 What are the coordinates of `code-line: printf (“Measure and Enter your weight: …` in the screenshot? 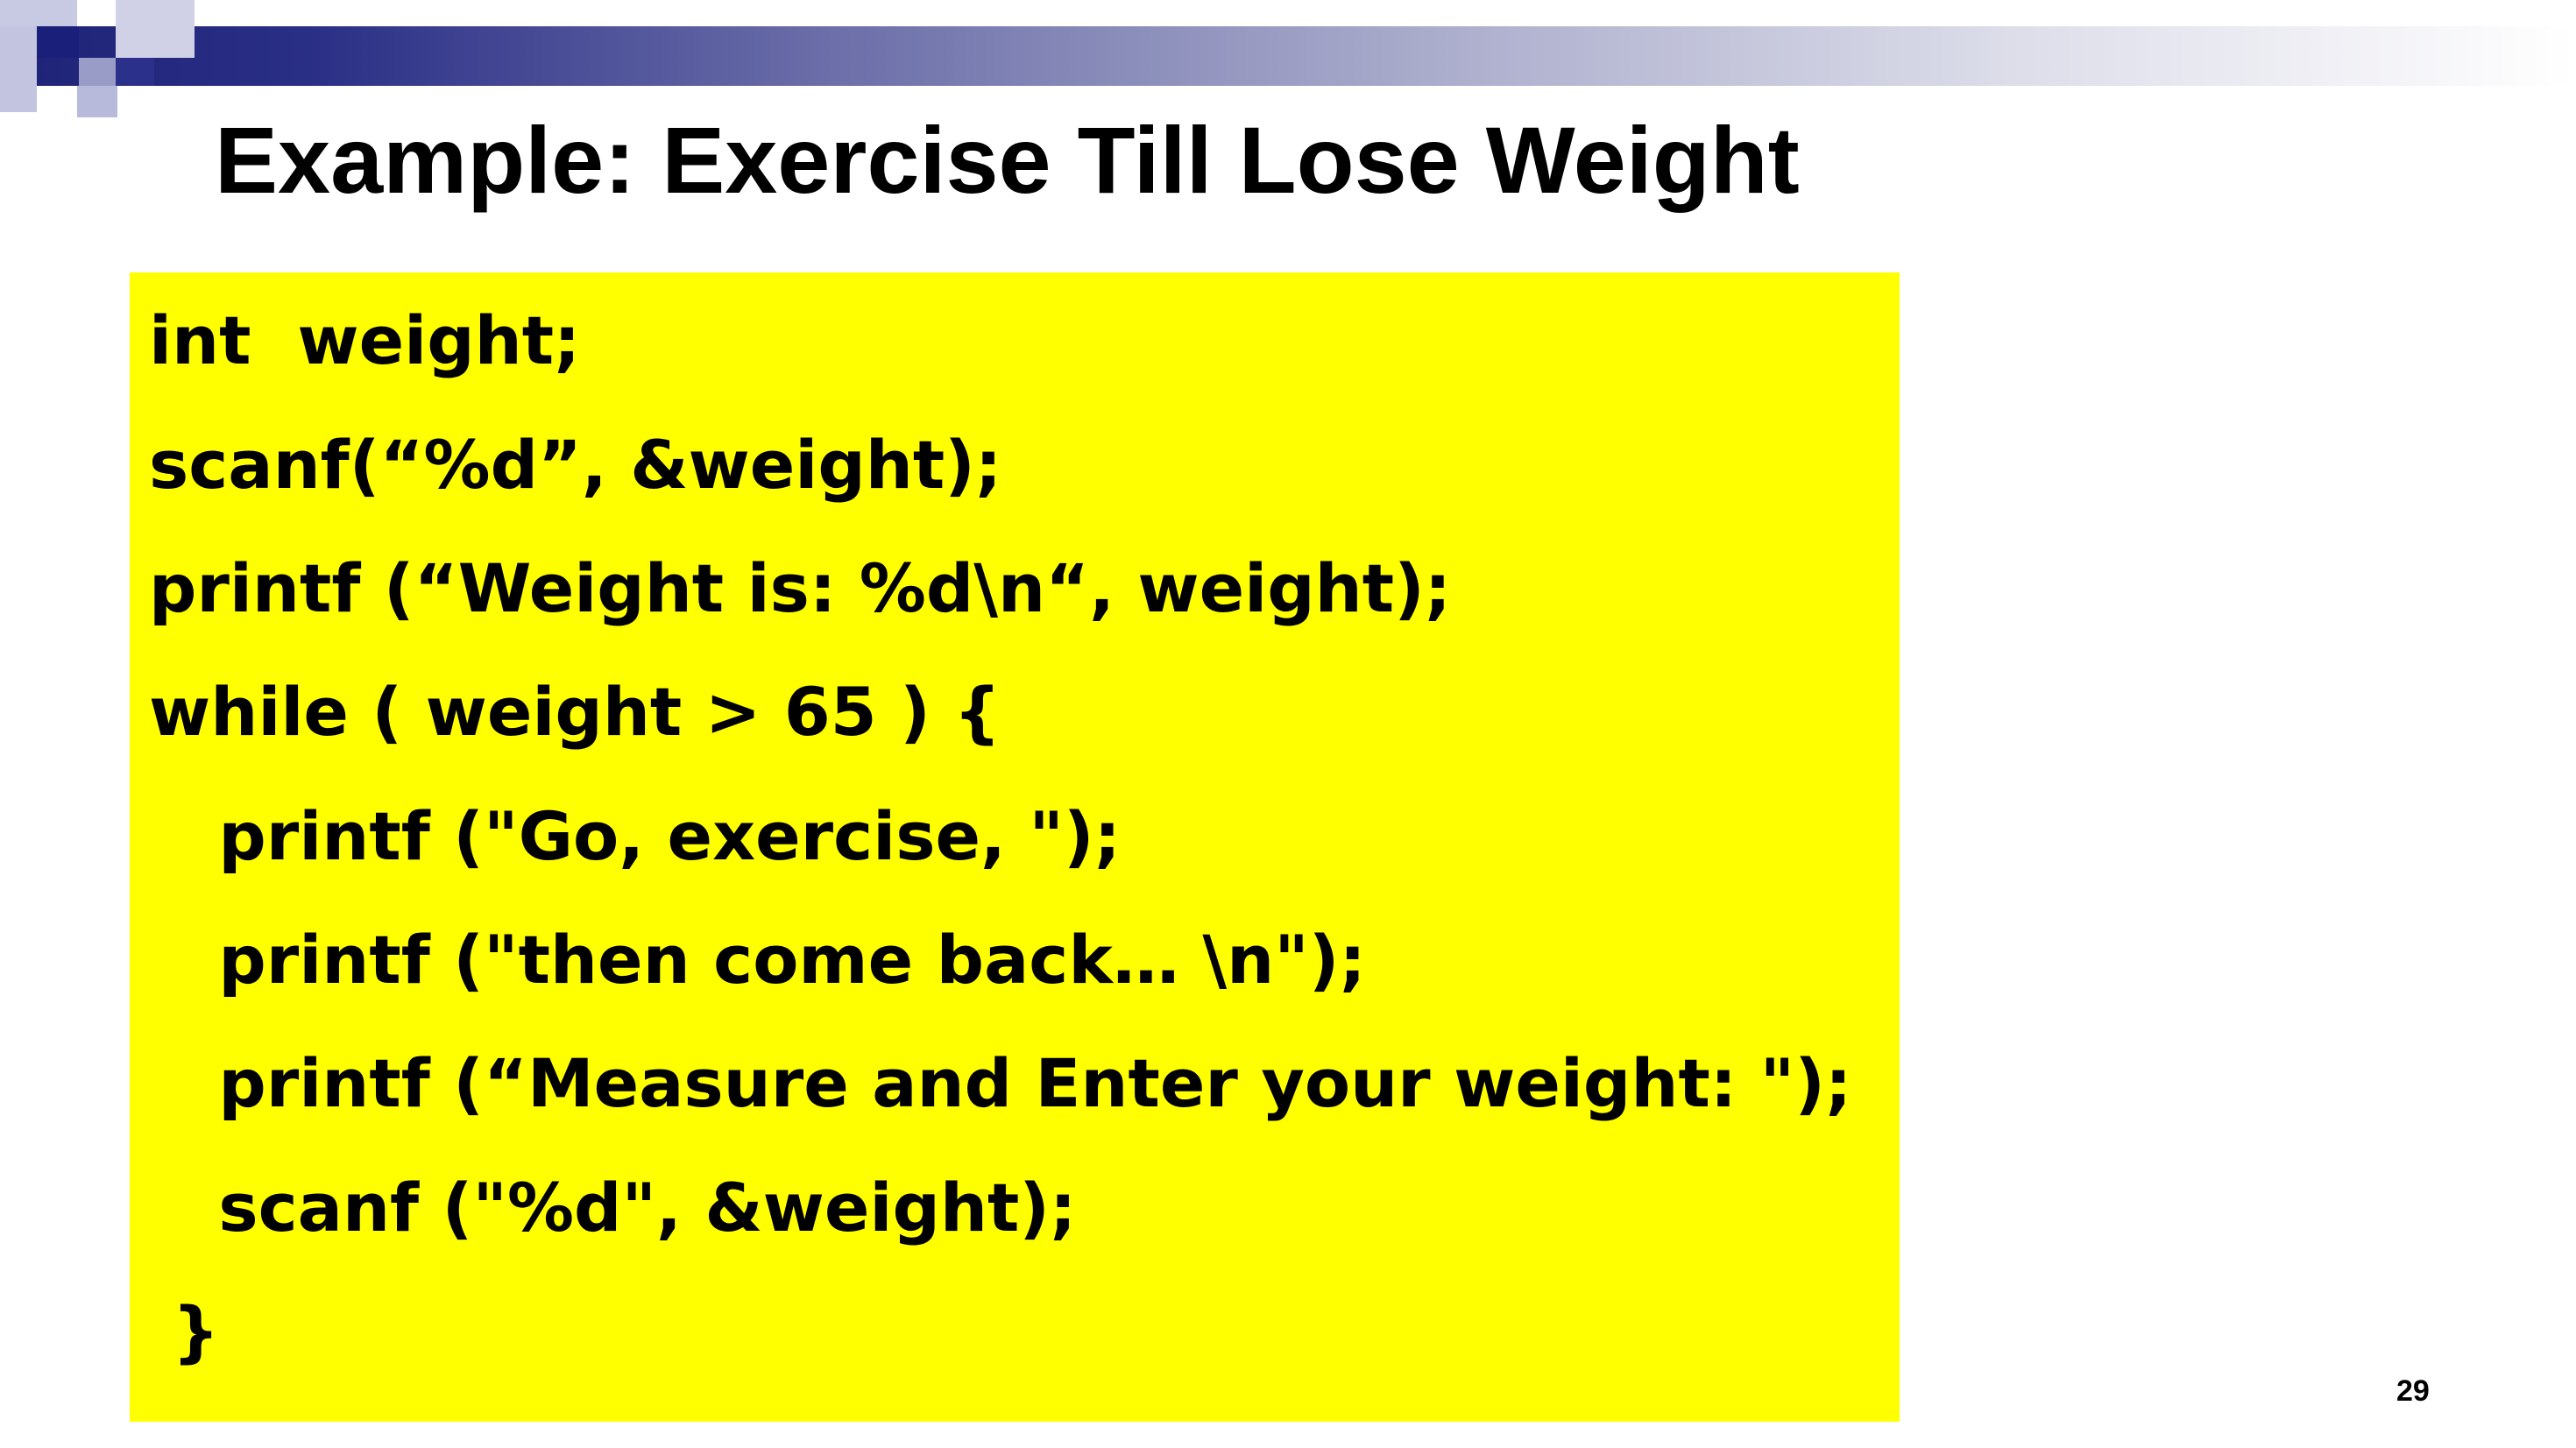 It's located at (1000, 1083).